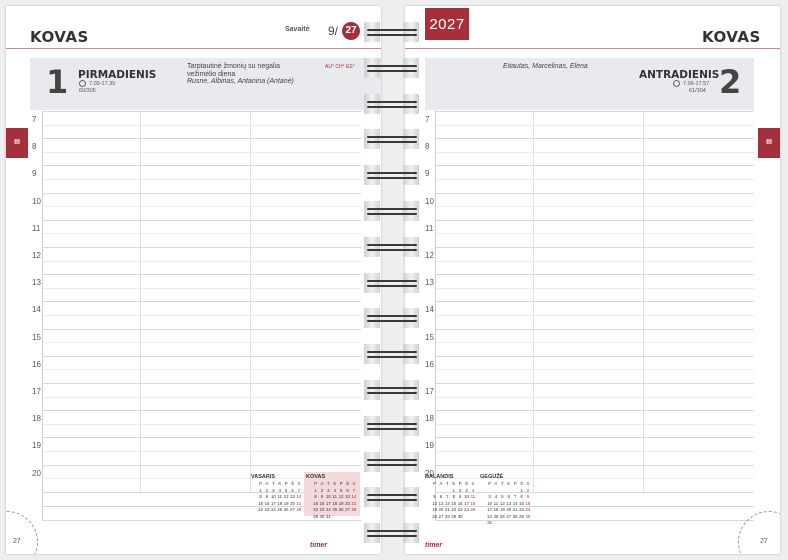 This screenshot has width=788, height=560. Describe the element at coordinates (36, 391) in the screenshot. I see `hour-label: 17` at that location.